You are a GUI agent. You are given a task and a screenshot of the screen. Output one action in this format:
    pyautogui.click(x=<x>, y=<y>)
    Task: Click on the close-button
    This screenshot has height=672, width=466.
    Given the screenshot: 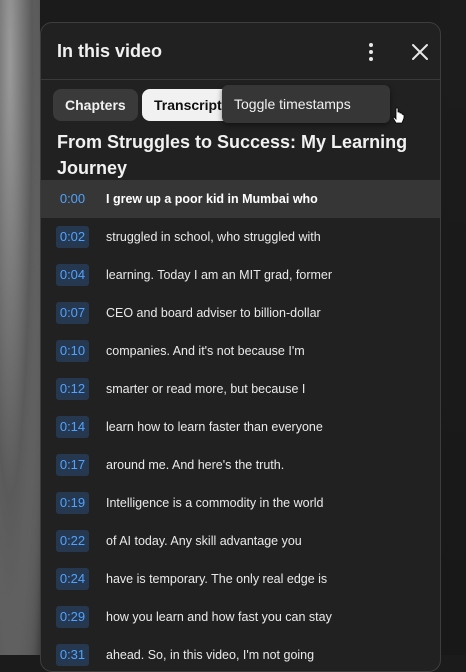 What is the action you would take?
    pyautogui.click(x=420, y=52)
    